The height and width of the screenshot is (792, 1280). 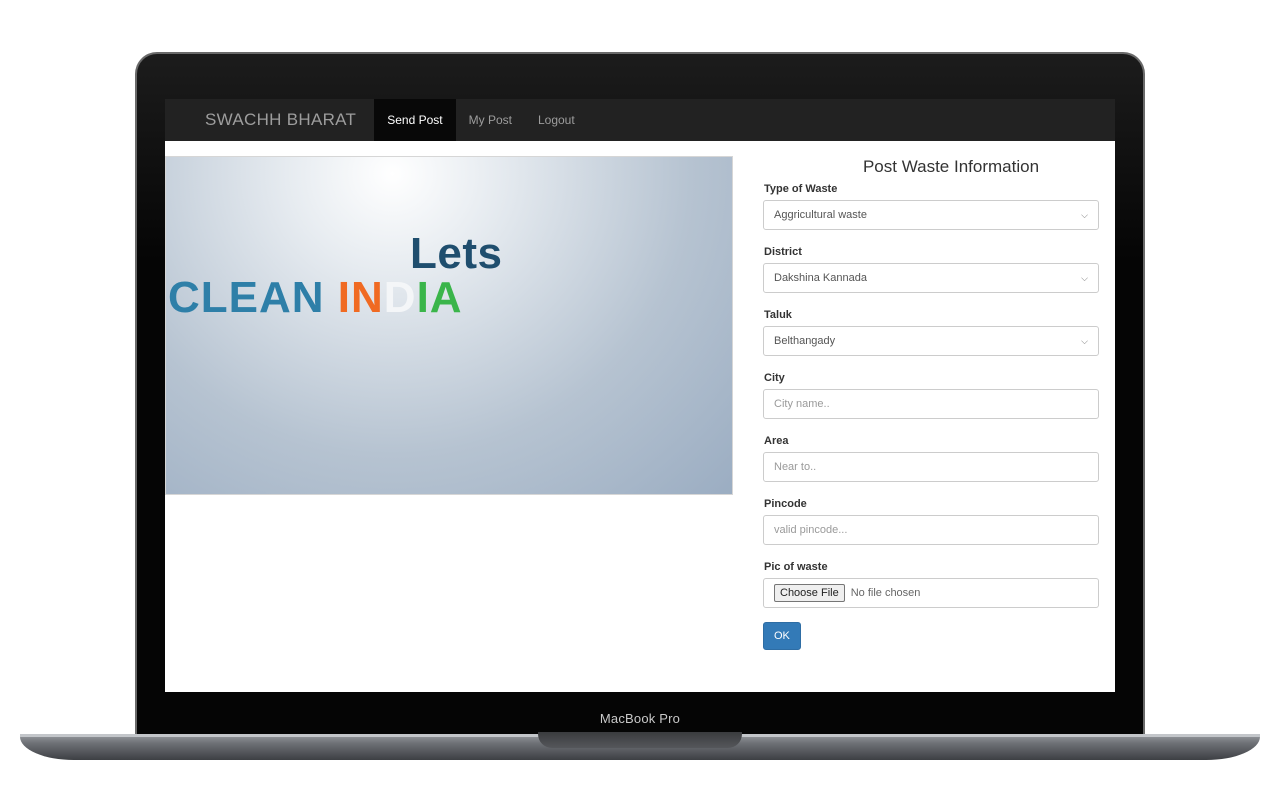 I want to click on brand-link: SWACHH BHARAT, so click(x=269, y=120).